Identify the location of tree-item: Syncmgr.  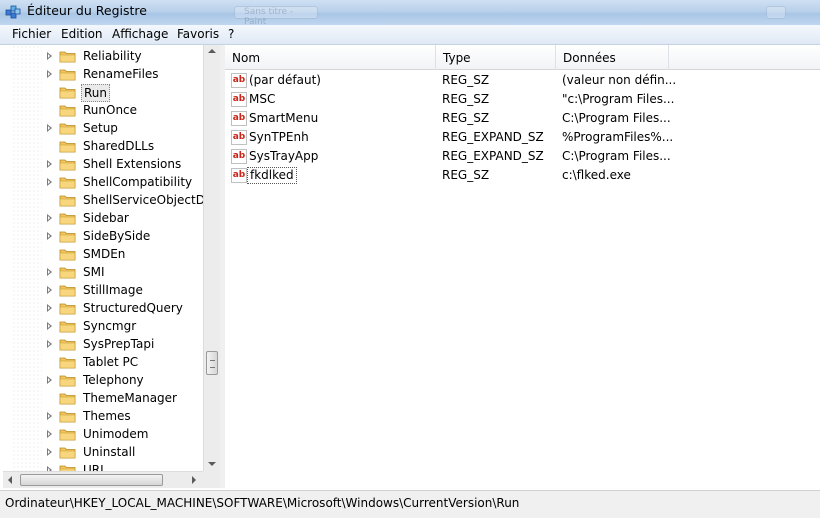
(103, 326).